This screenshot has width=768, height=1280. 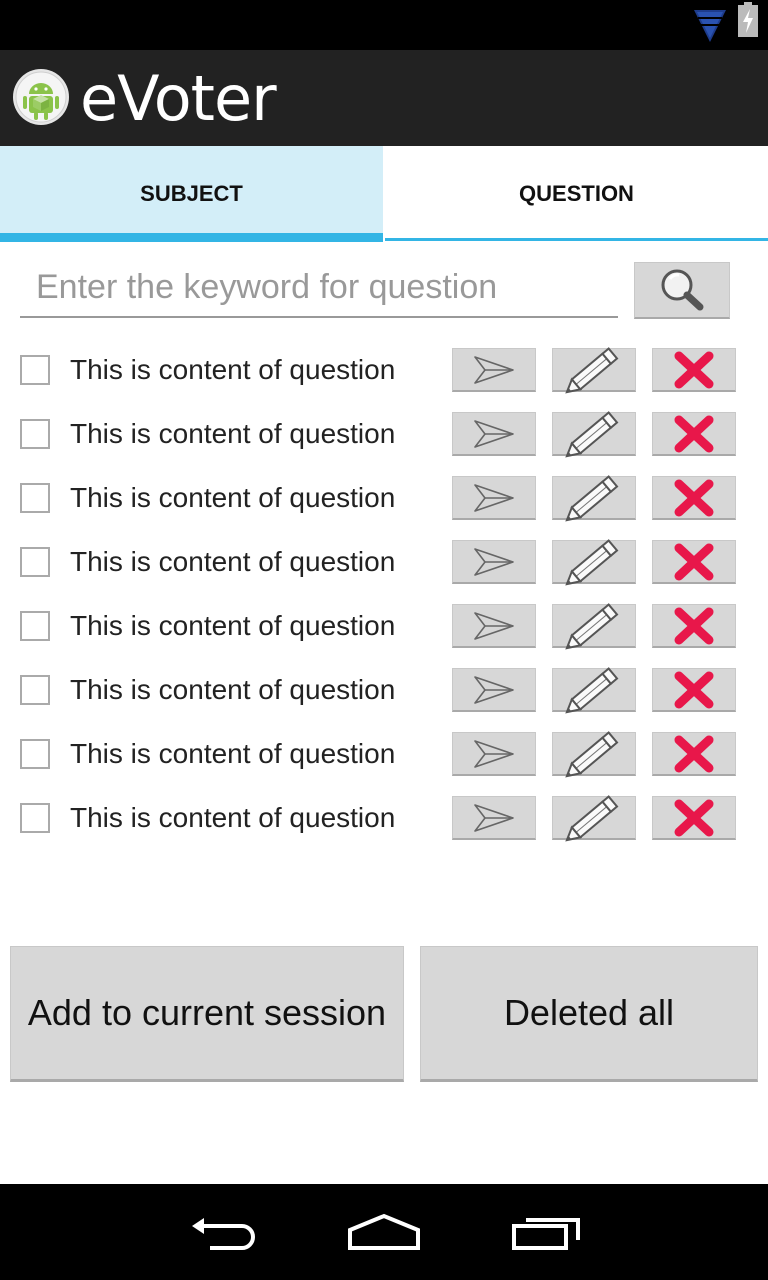 I want to click on tab-underline, so click(x=576, y=239).